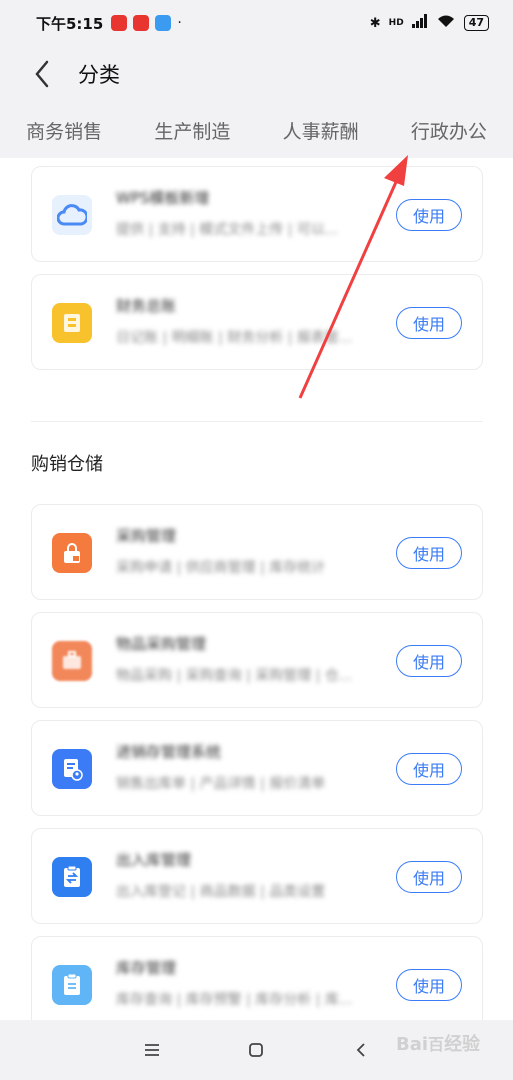 Image resolution: width=513 pixels, height=1080 pixels. I want to click on template-card: 出入库管理 出入库登记 | 商品数据 | 品类设置 使用, so click(257, 876).